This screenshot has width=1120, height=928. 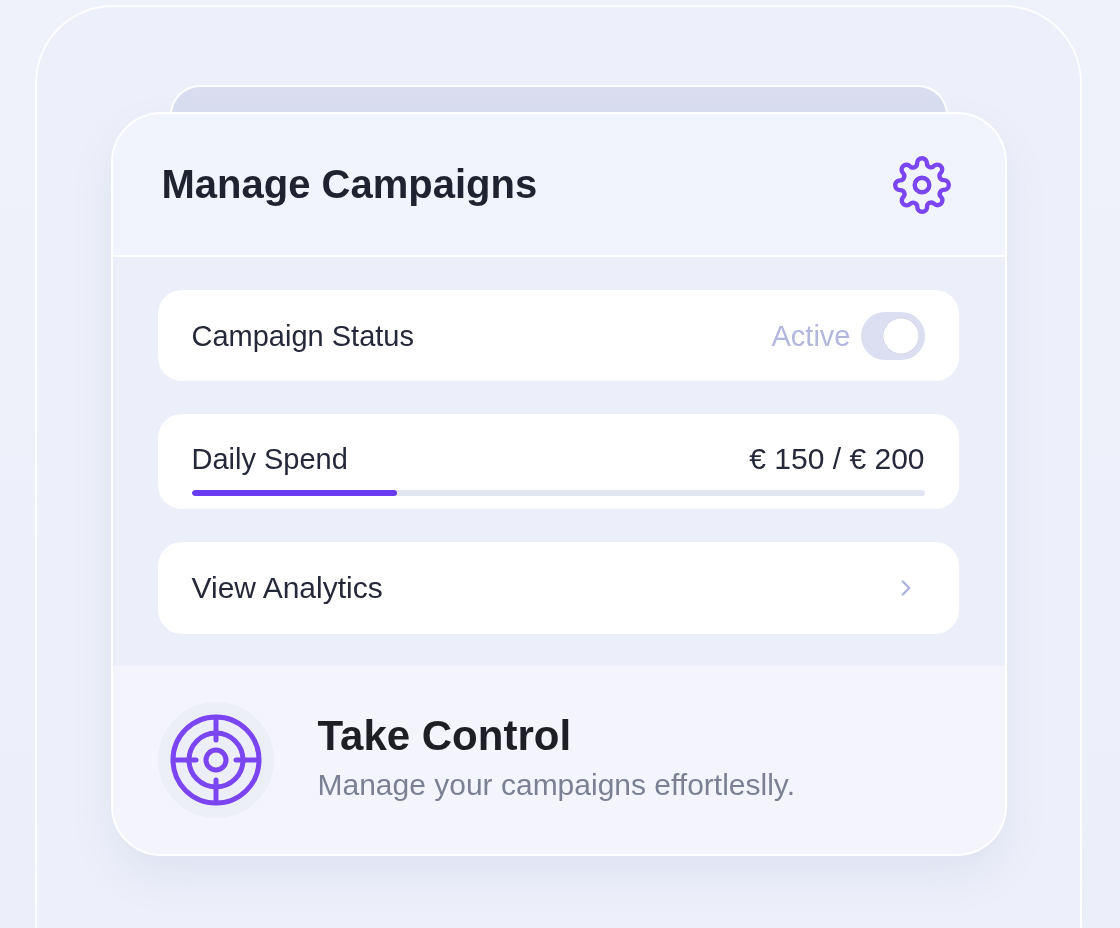 What do you see at coordinates (349, 184) in the screenshot?
I see `card-title: Manage Campaigns` at bounding box center [349, 184].